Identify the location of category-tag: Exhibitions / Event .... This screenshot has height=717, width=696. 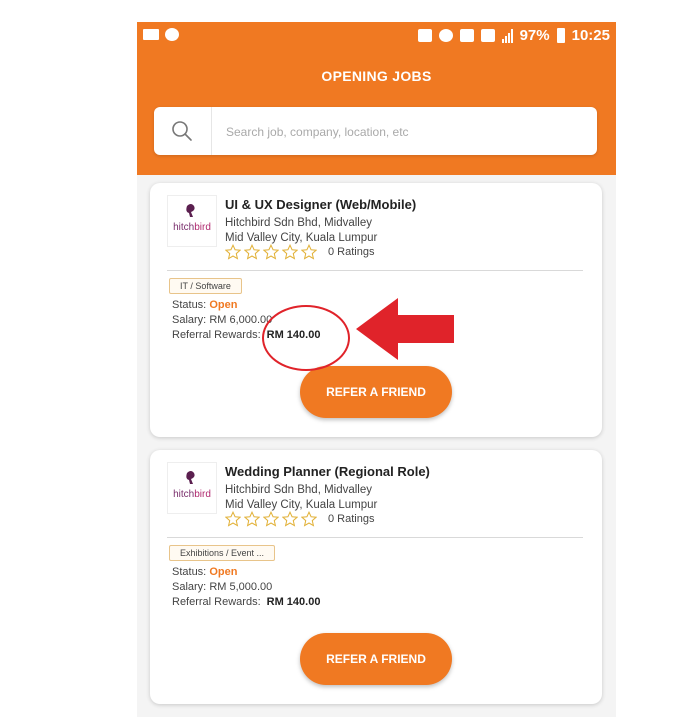
(222, 553).